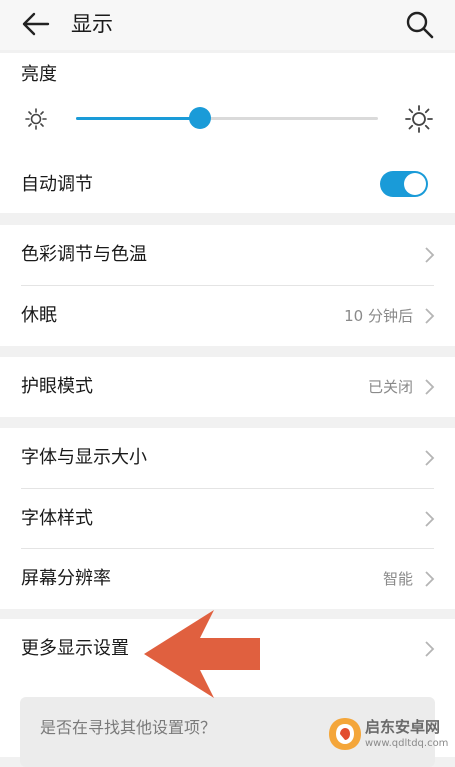 The width and height of the screenshot is (455, 767). Describe the element at coordinates (57, 518) in the screenshot. I see `font-style-label: 字体样式` at that location.